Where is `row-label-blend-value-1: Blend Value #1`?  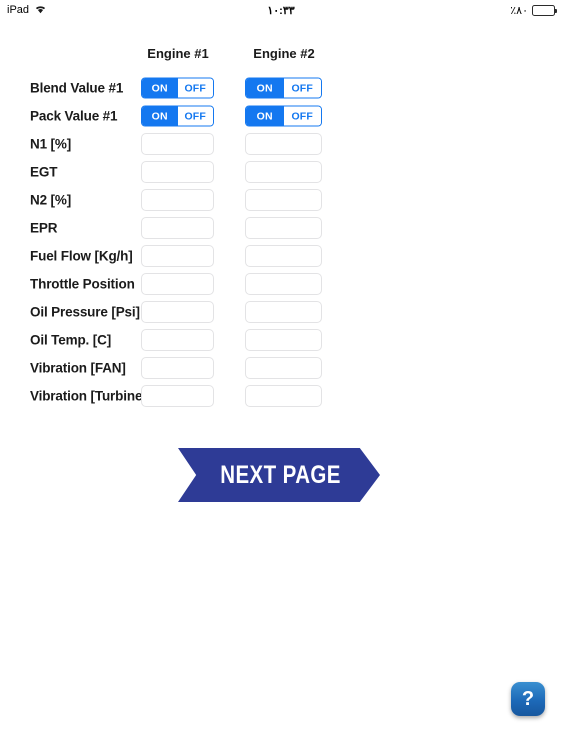 row-label-blend-value-1: Blend Value #1 is located at coordinates (77, 88).